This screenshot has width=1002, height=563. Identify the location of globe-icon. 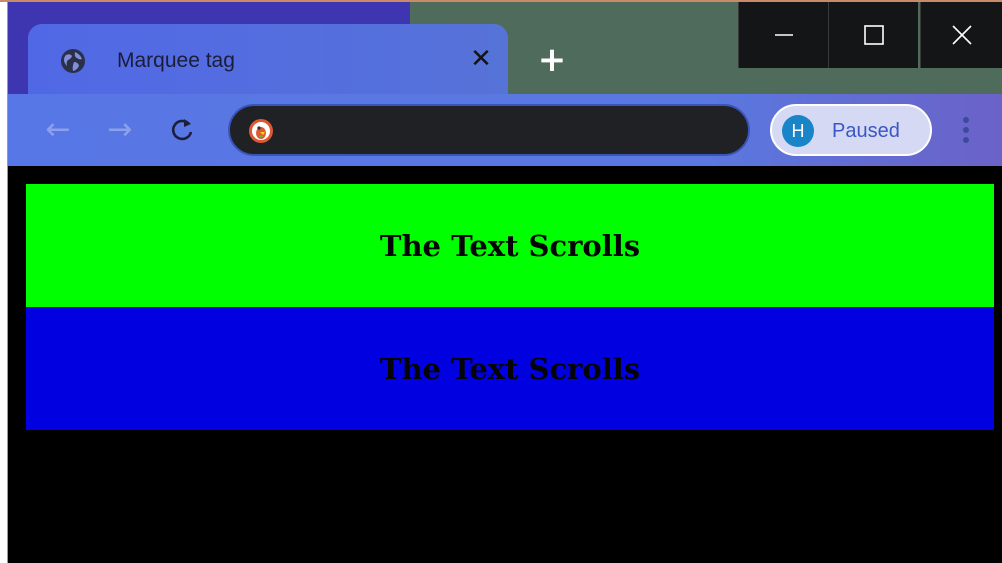
(73, 61).